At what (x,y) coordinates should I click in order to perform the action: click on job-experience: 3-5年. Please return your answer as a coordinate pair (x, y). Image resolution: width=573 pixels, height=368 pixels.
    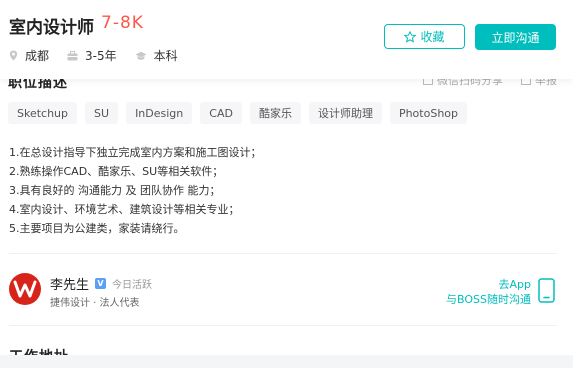
    Looking at the image, I should click on (92, 55).